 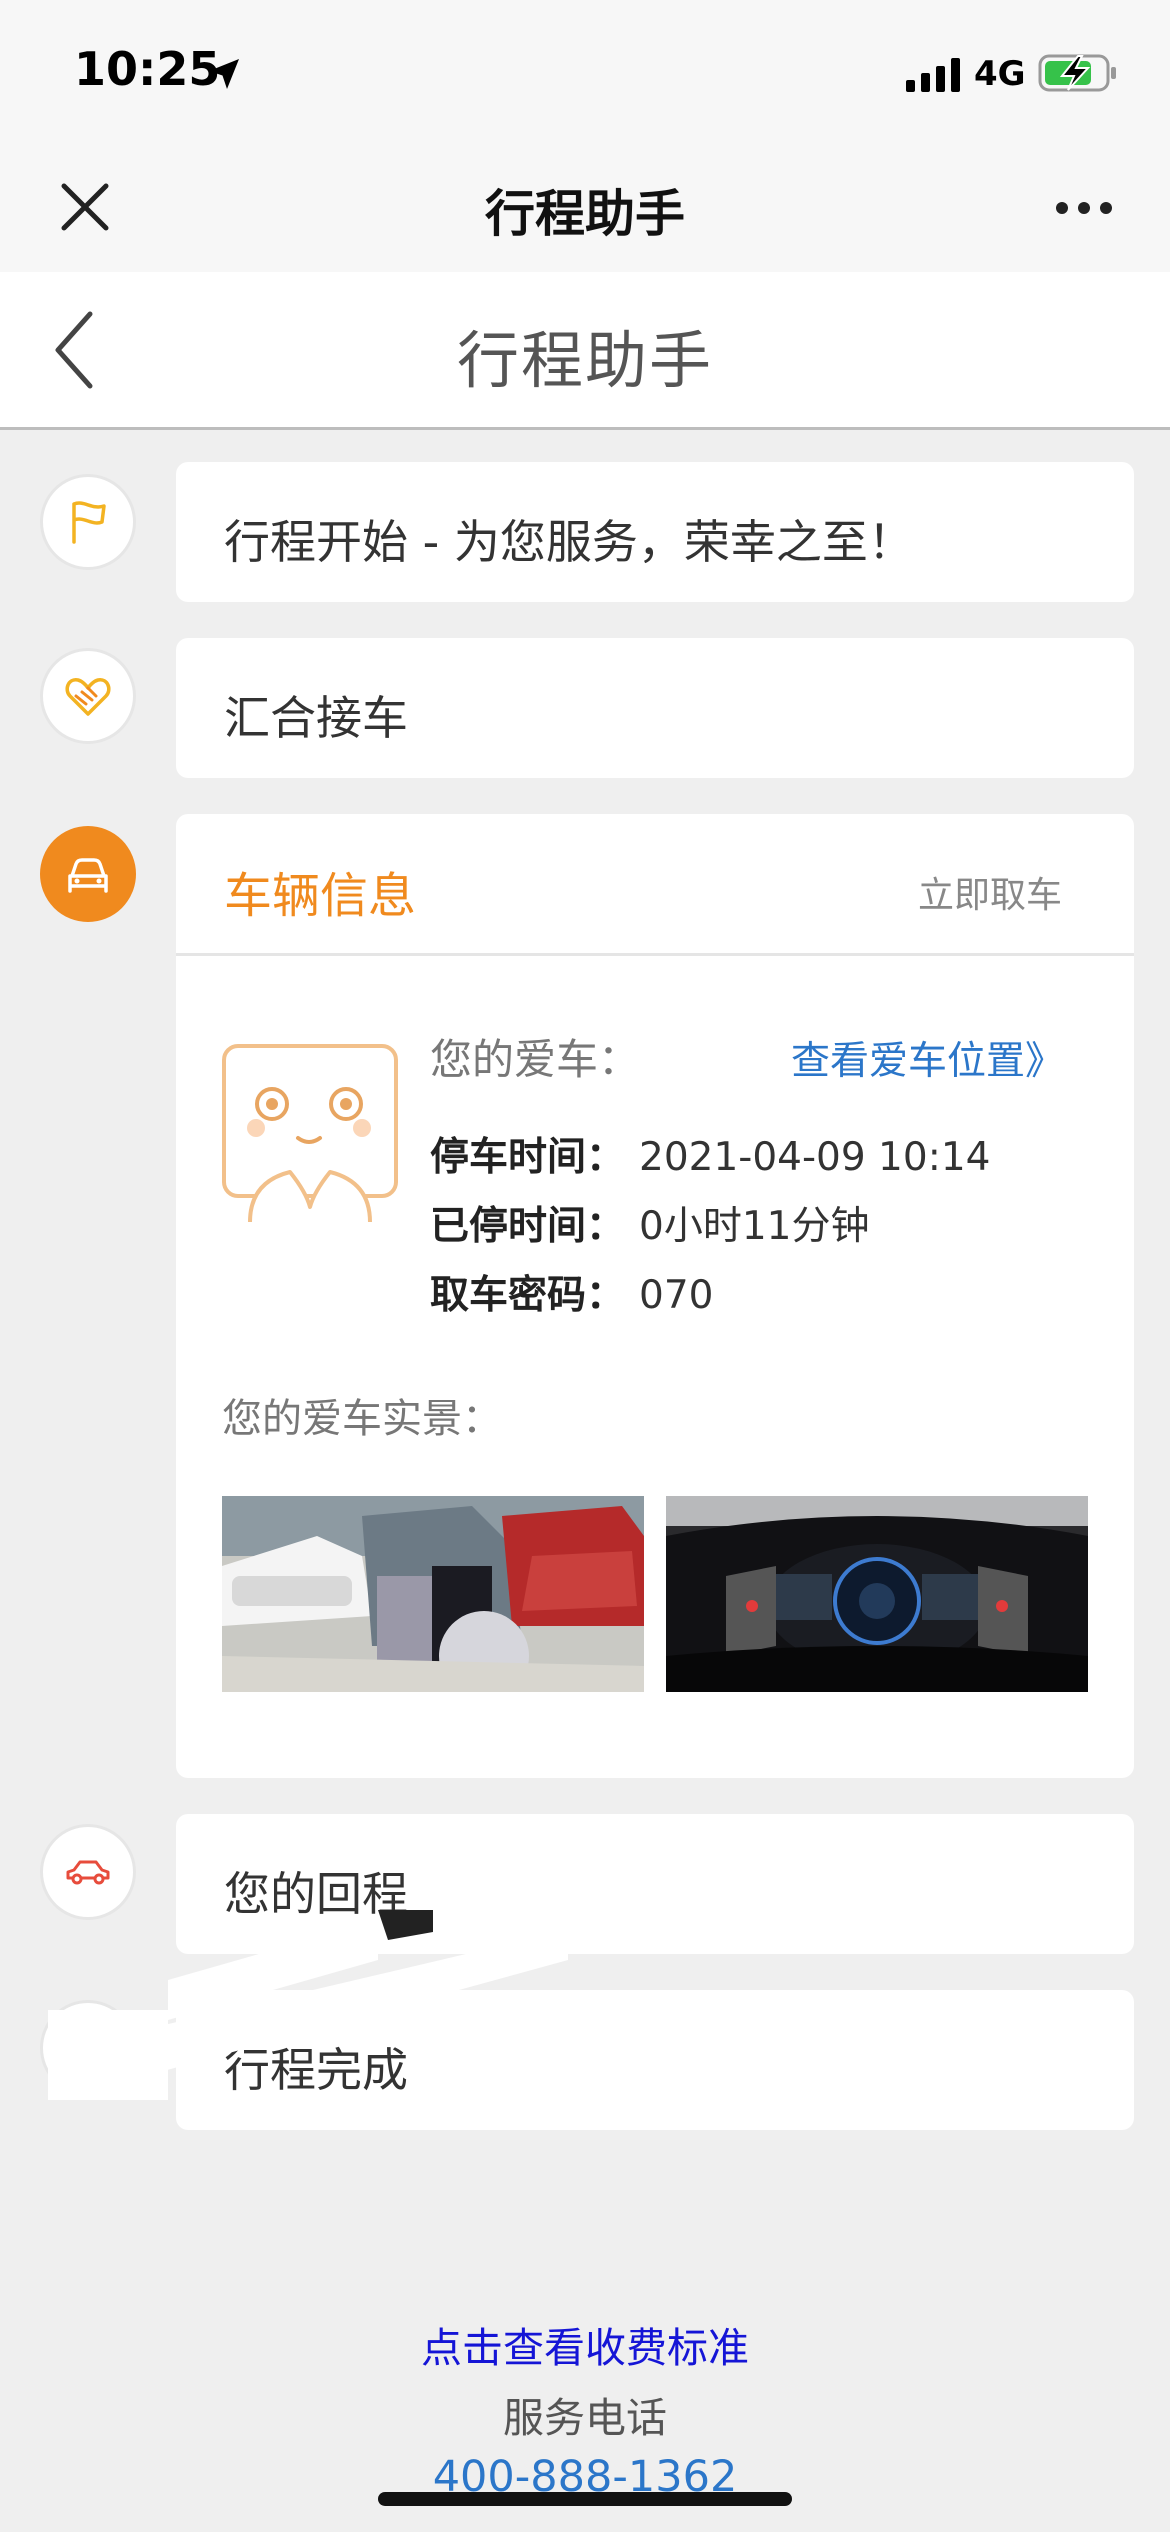 I want to click on flag-icon, so click(x=89, y=522).